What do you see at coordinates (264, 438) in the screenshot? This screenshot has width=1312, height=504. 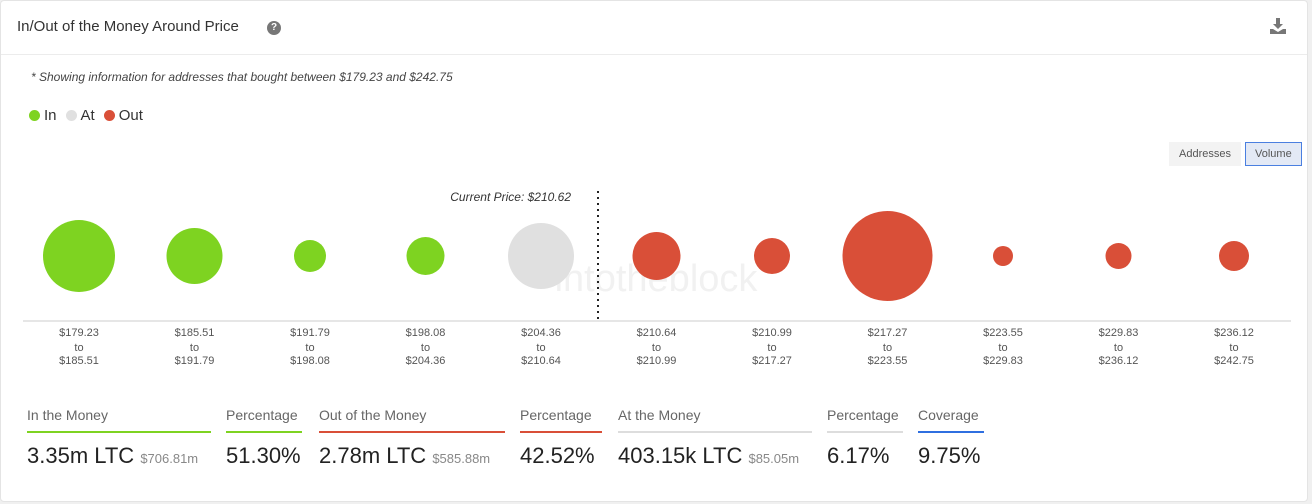 I see `stat-1: Percentage 51.30%` at bounding box center [264, 438].